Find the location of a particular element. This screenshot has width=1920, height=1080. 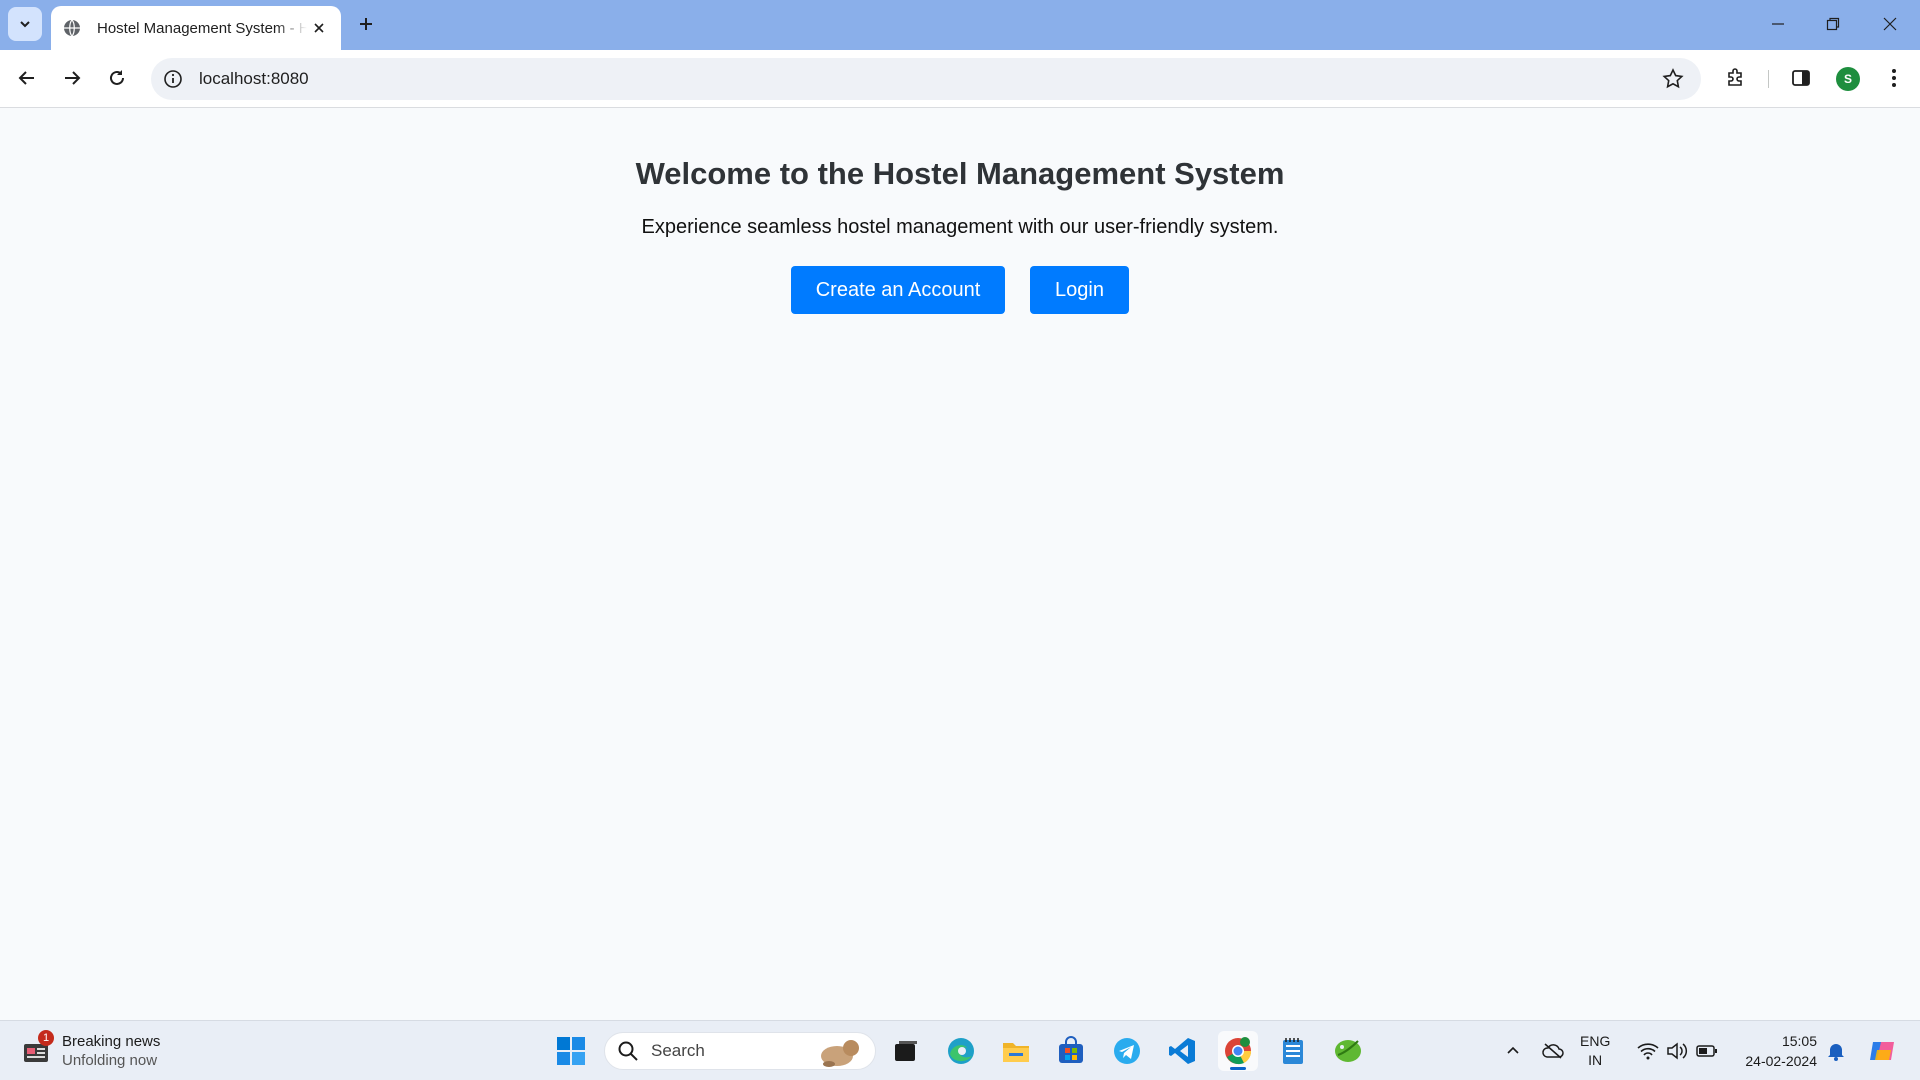

battery-icon is located at coordinates (1706, 1051).